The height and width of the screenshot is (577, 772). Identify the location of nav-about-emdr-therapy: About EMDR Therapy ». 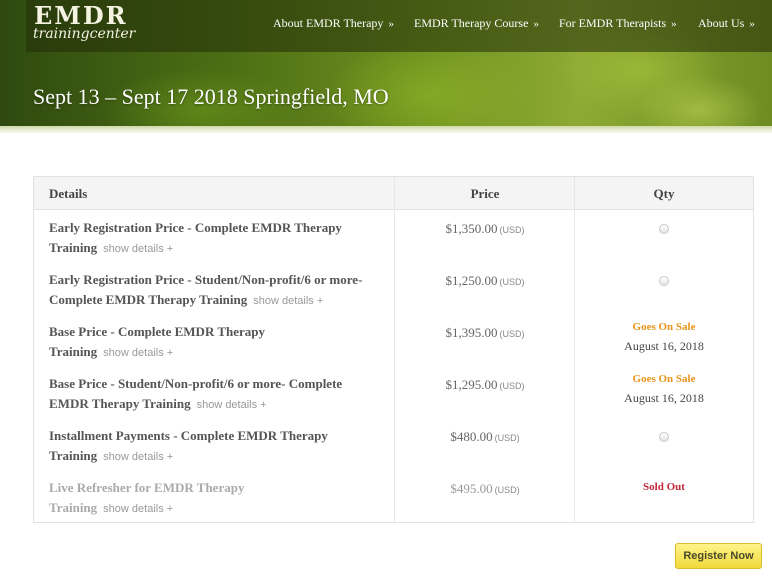
(333, 23).